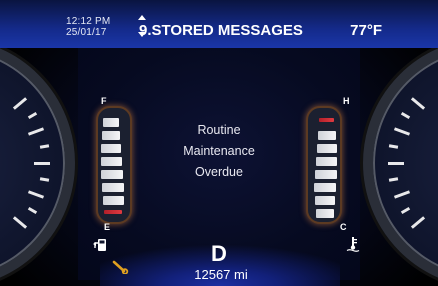  Describe the element at coordinates (353, 244) in the screenshot. I see `coolant-temperature-icon` at that location.